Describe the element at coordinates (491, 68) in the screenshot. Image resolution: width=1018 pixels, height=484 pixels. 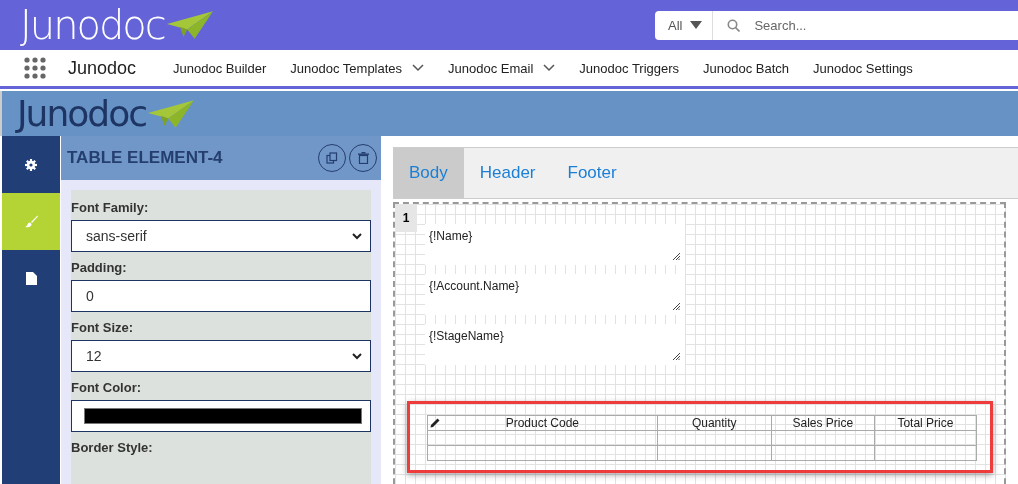
I see `nav-item: Junodoc Email` at that location.